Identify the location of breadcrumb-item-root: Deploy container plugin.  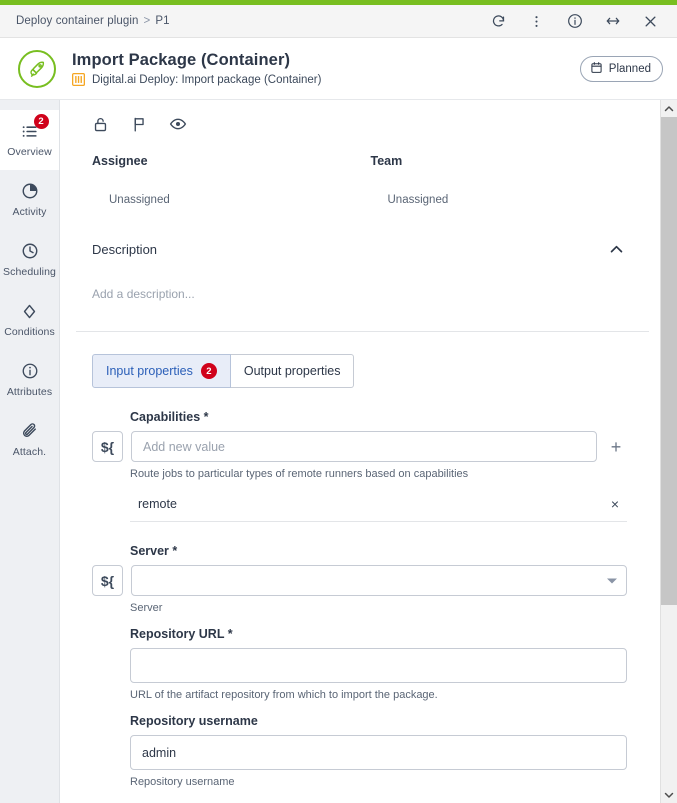
(77, 21).